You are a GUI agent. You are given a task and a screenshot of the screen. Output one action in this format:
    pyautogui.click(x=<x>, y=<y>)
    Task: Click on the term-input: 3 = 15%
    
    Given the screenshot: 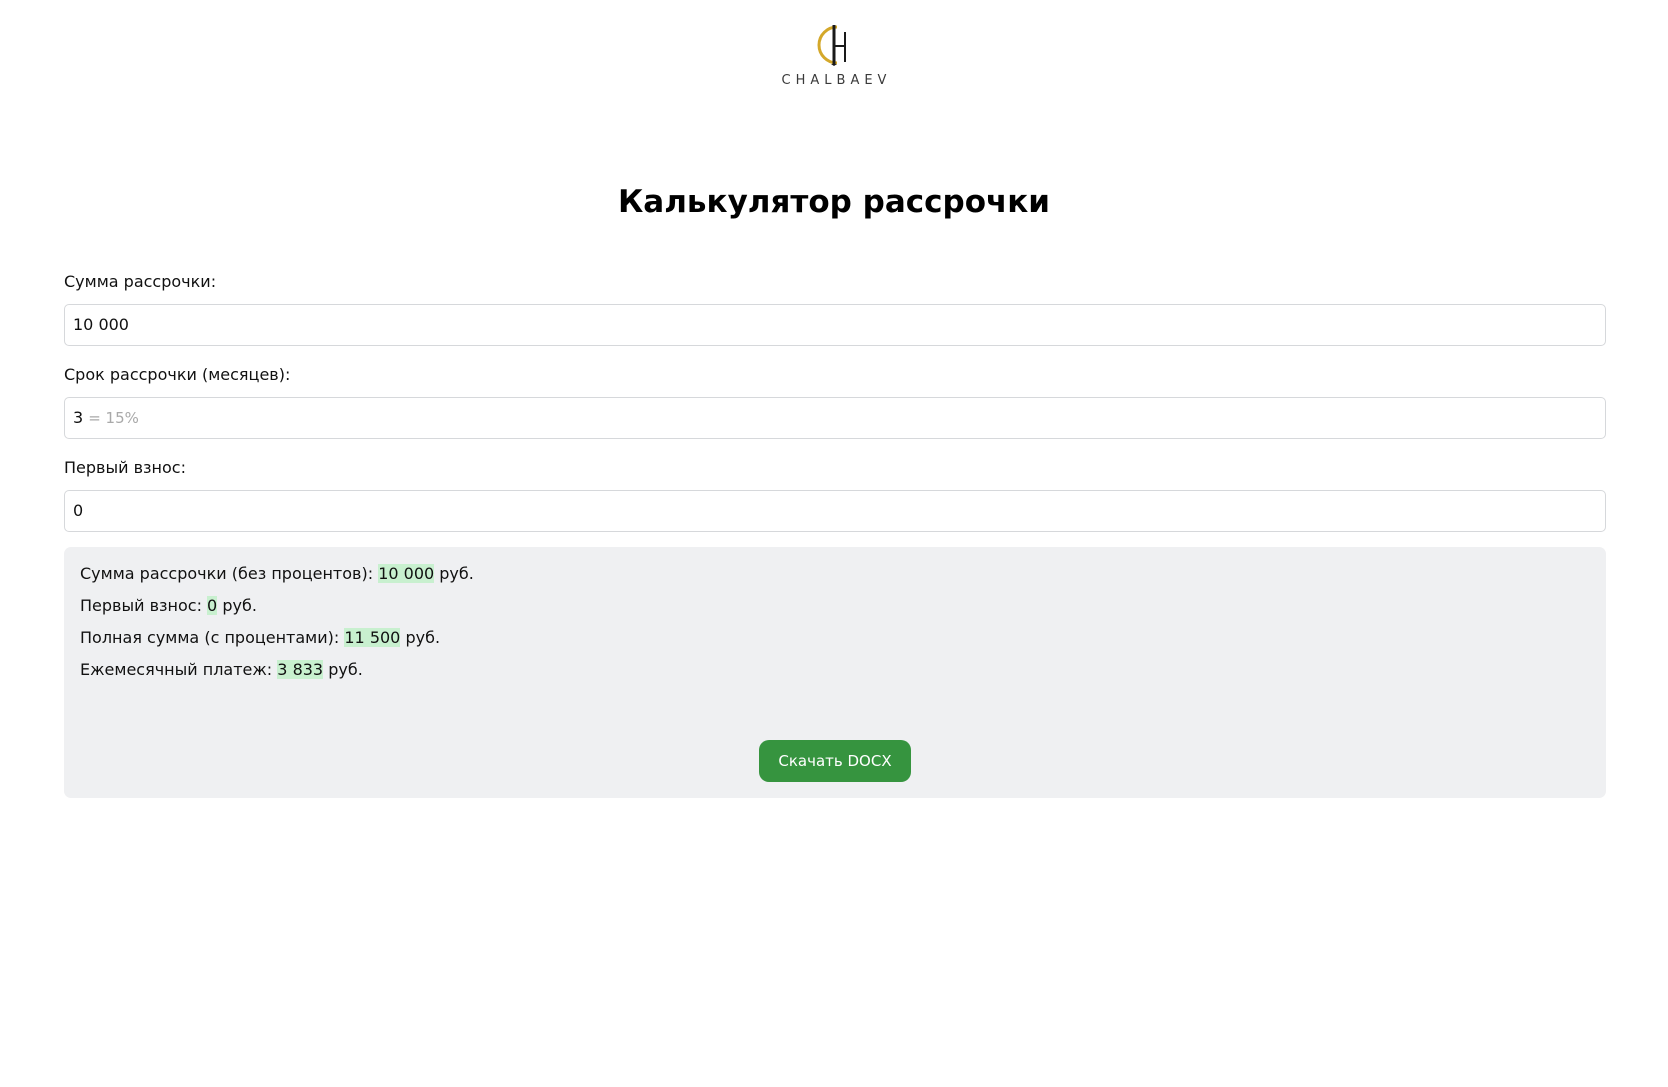 What is the action you would take?
    pyautogui.click(x=835, y=418)
    